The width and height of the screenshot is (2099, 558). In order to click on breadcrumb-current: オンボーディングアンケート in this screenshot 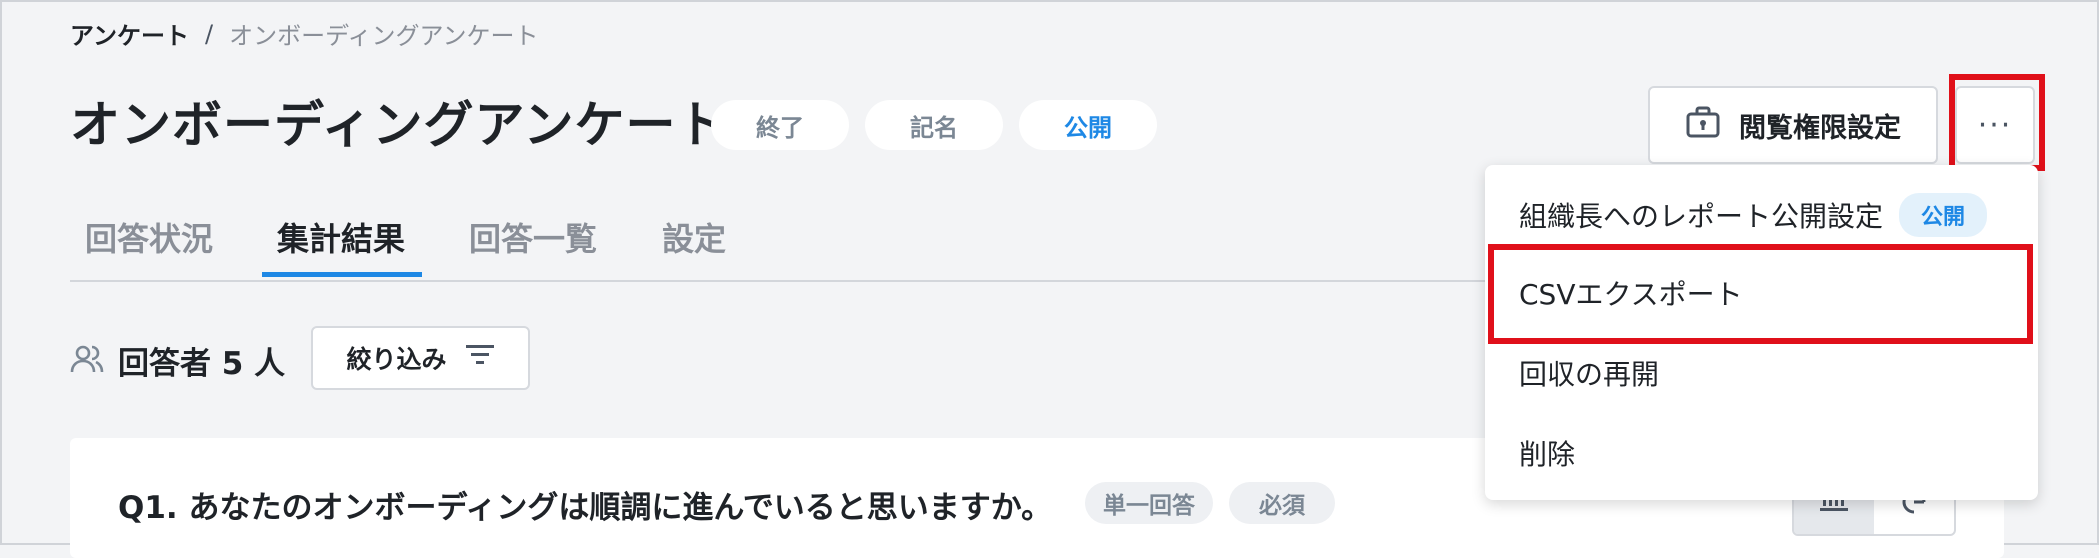, I will do `click(384, 36)`.